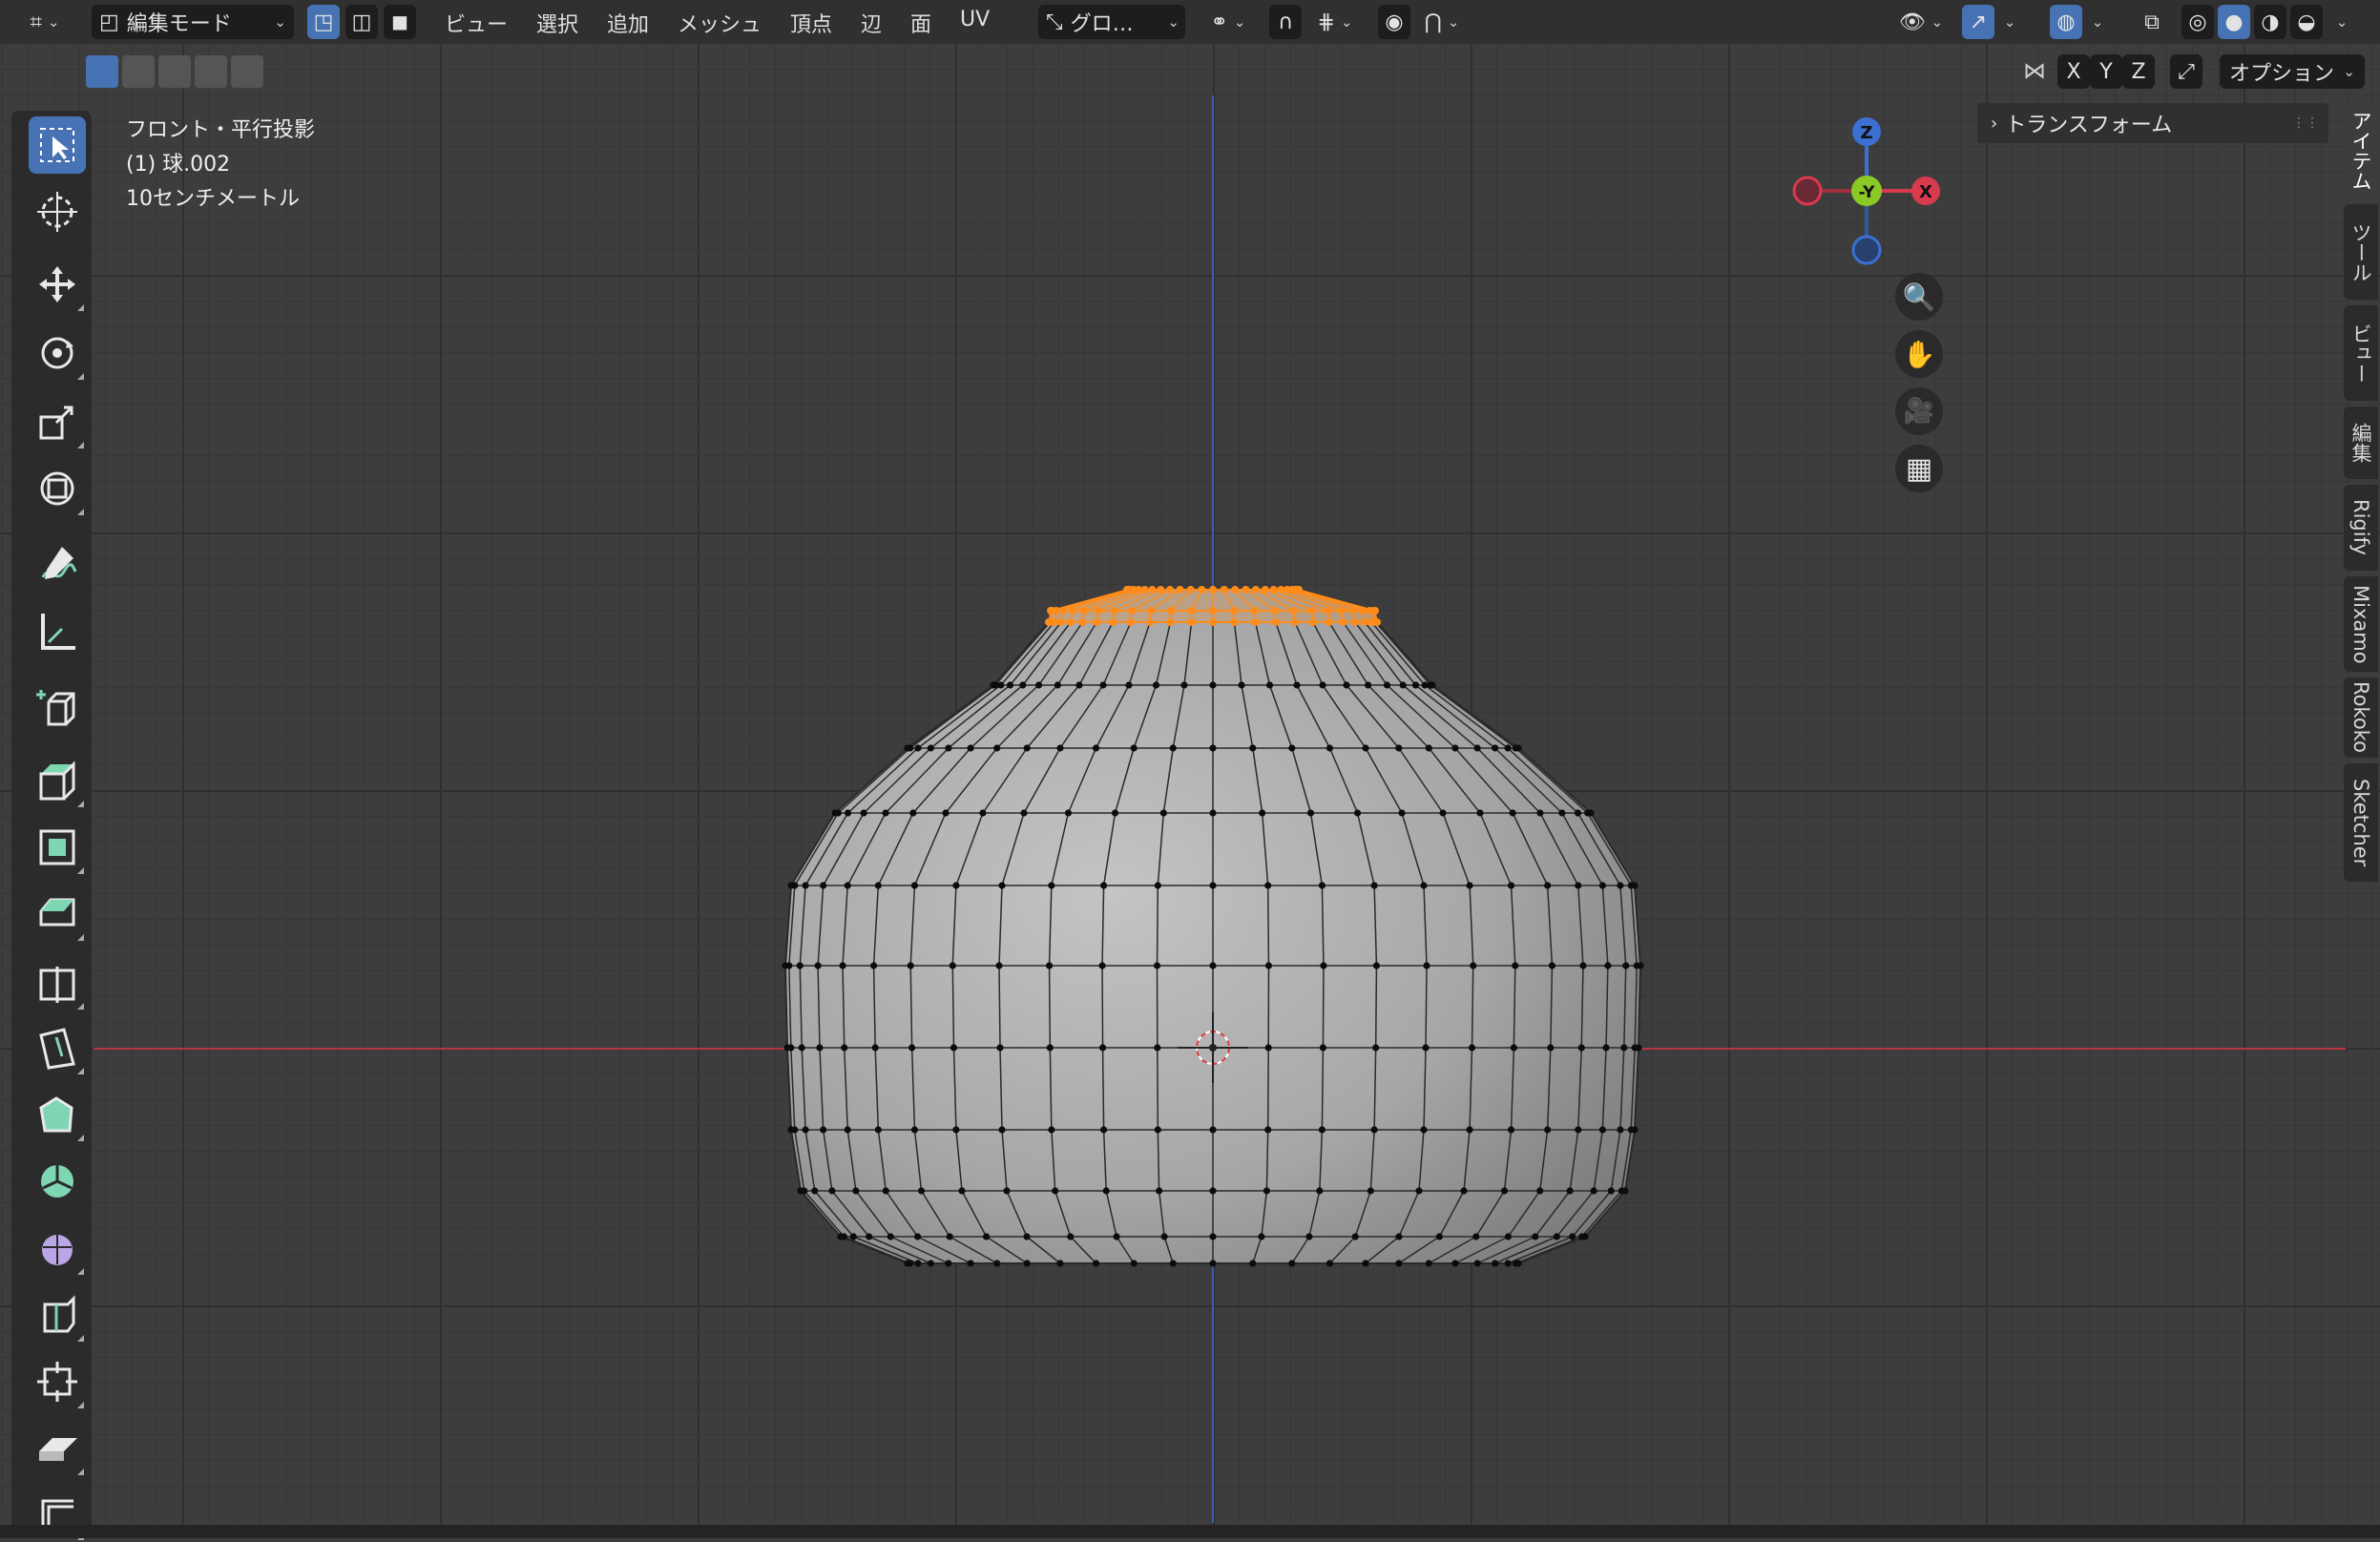 This screenshot has width=2380, height=1542. I want to click on shading-solid-button: ●, so click(2234, 22).